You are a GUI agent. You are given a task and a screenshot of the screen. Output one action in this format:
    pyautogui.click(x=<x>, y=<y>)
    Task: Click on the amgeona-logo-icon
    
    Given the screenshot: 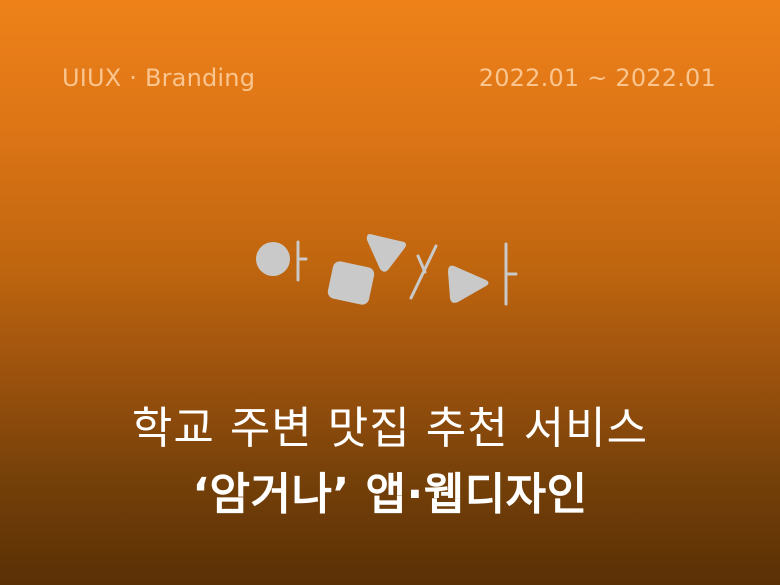 What is the action you would take?
    pyautogui.click(x=387, y=270)
    